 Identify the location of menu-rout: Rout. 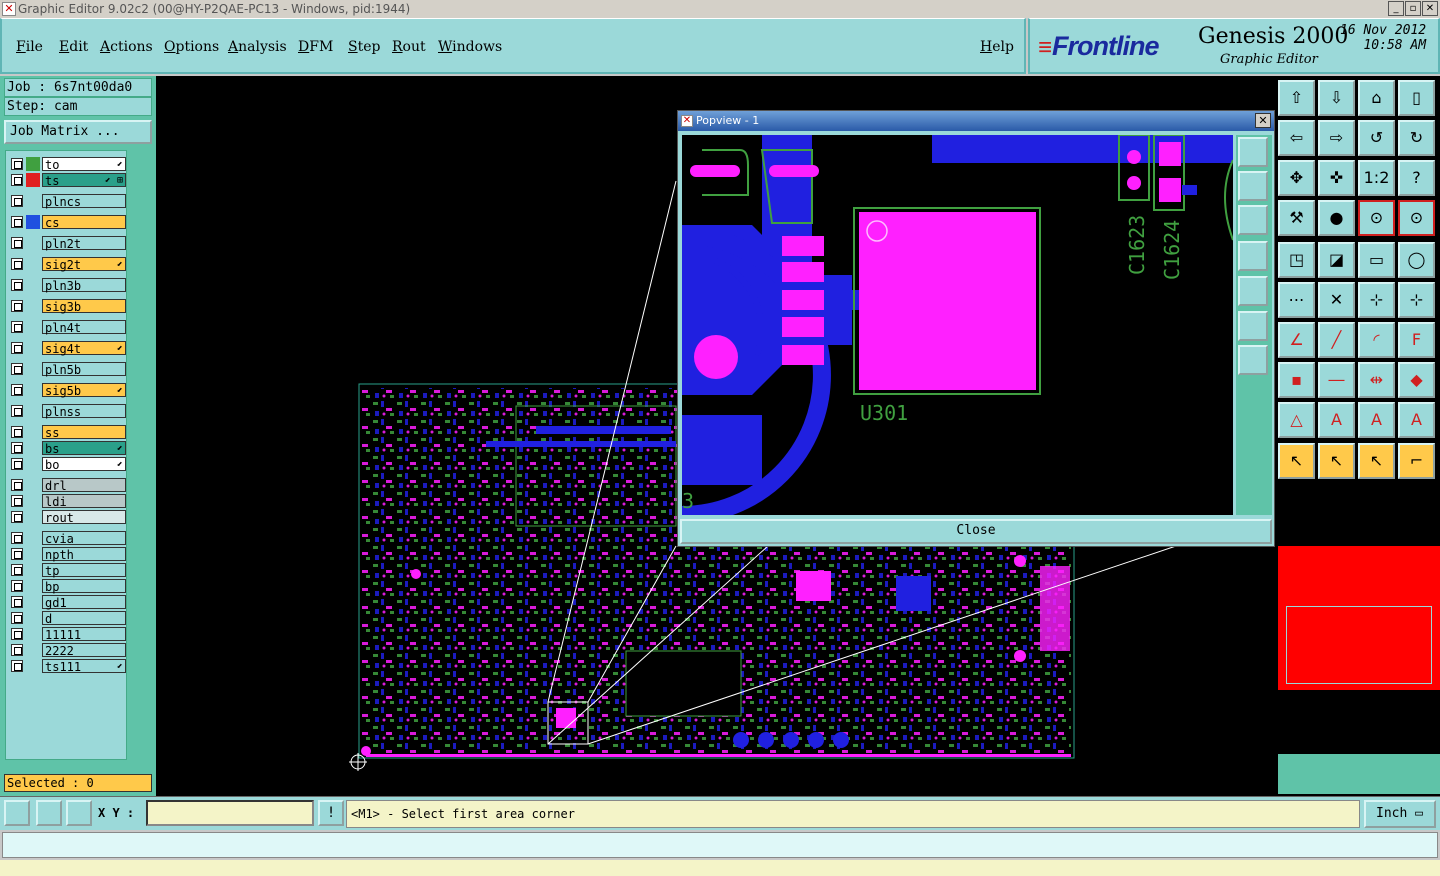
(409, 47).